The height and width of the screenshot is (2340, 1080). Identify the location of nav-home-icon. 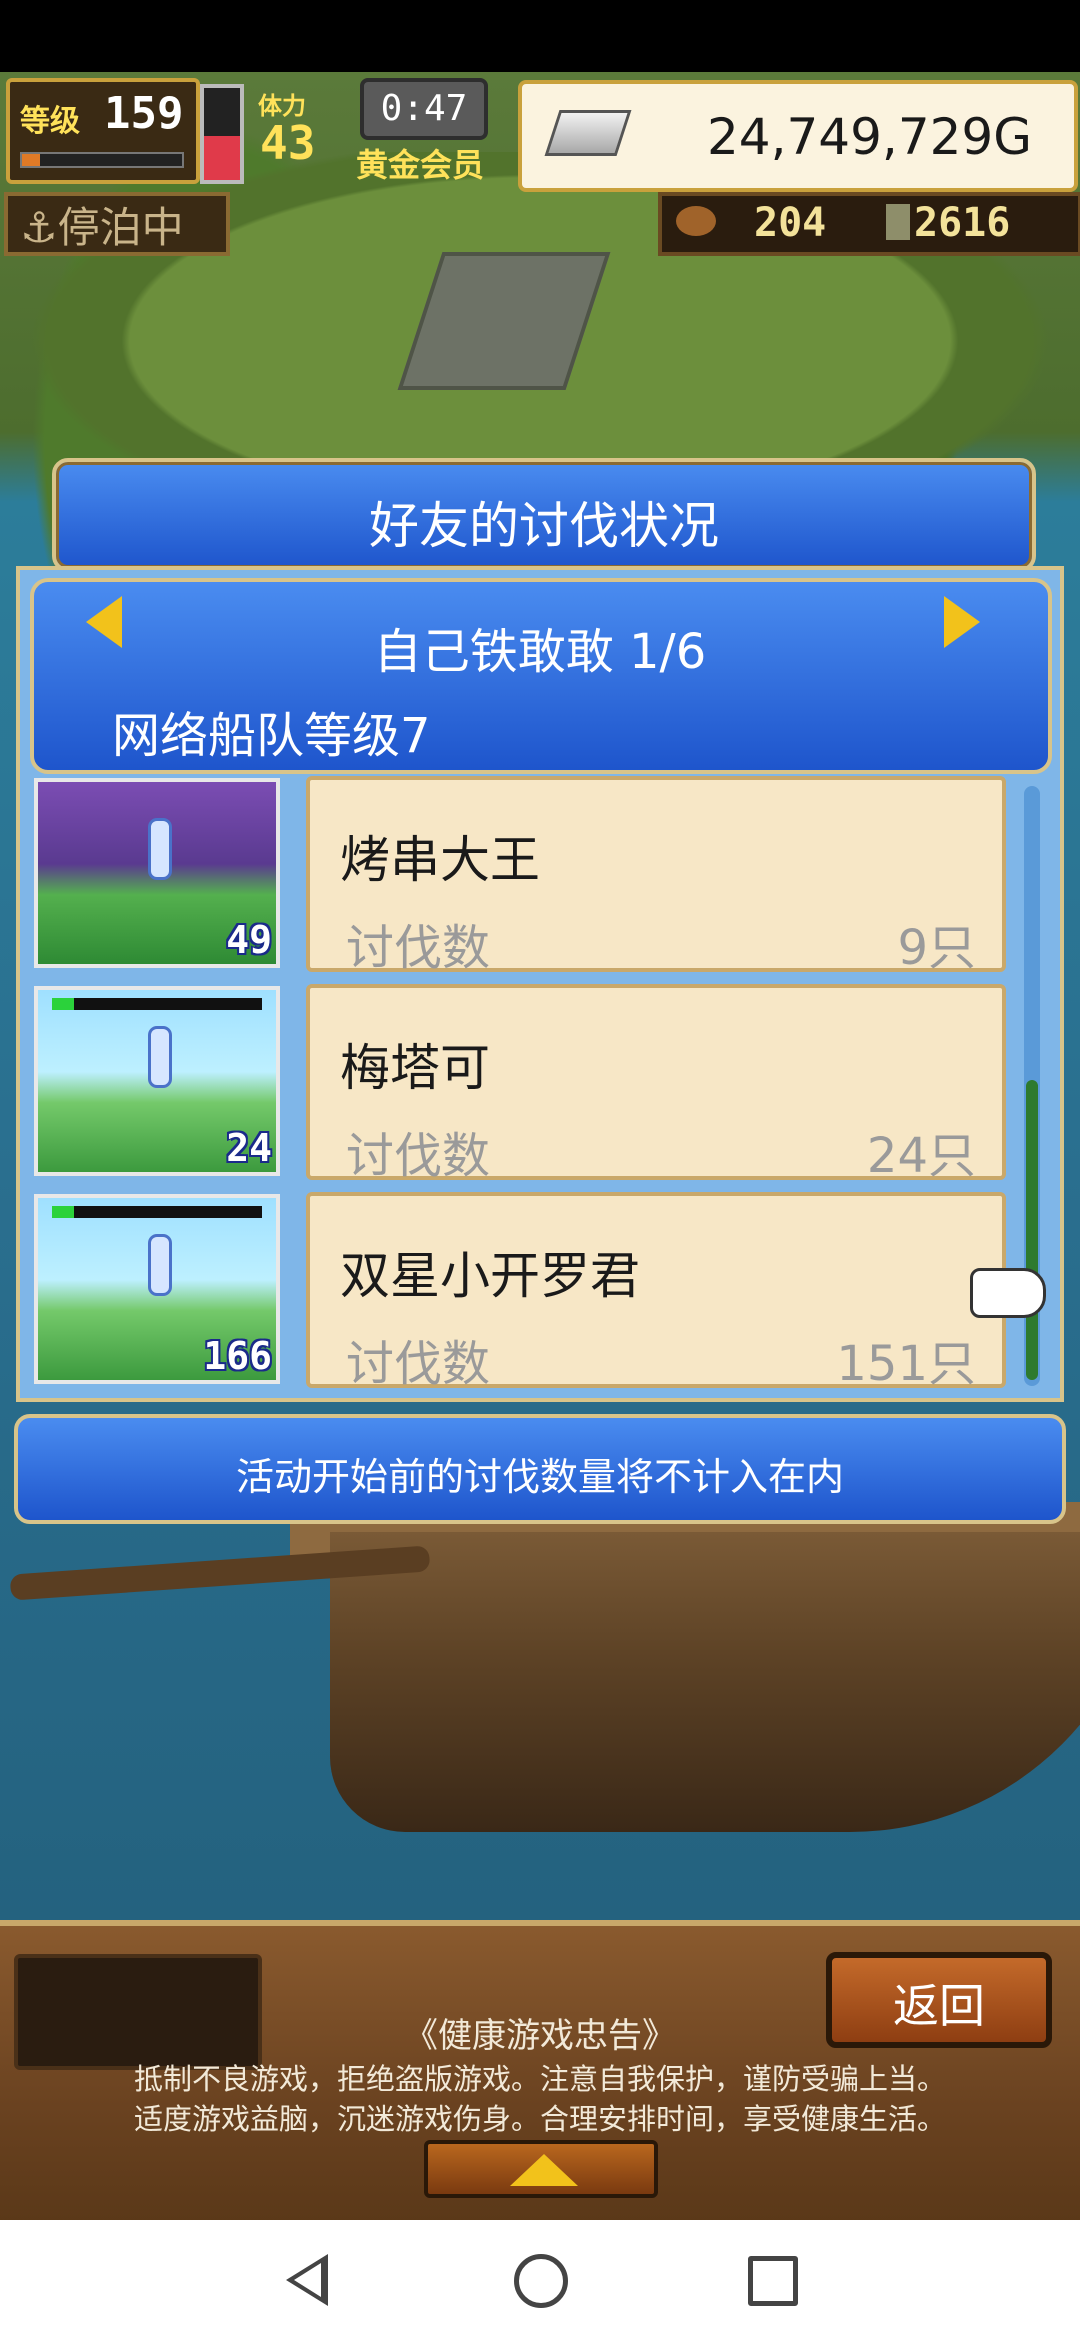
(541, 2281).